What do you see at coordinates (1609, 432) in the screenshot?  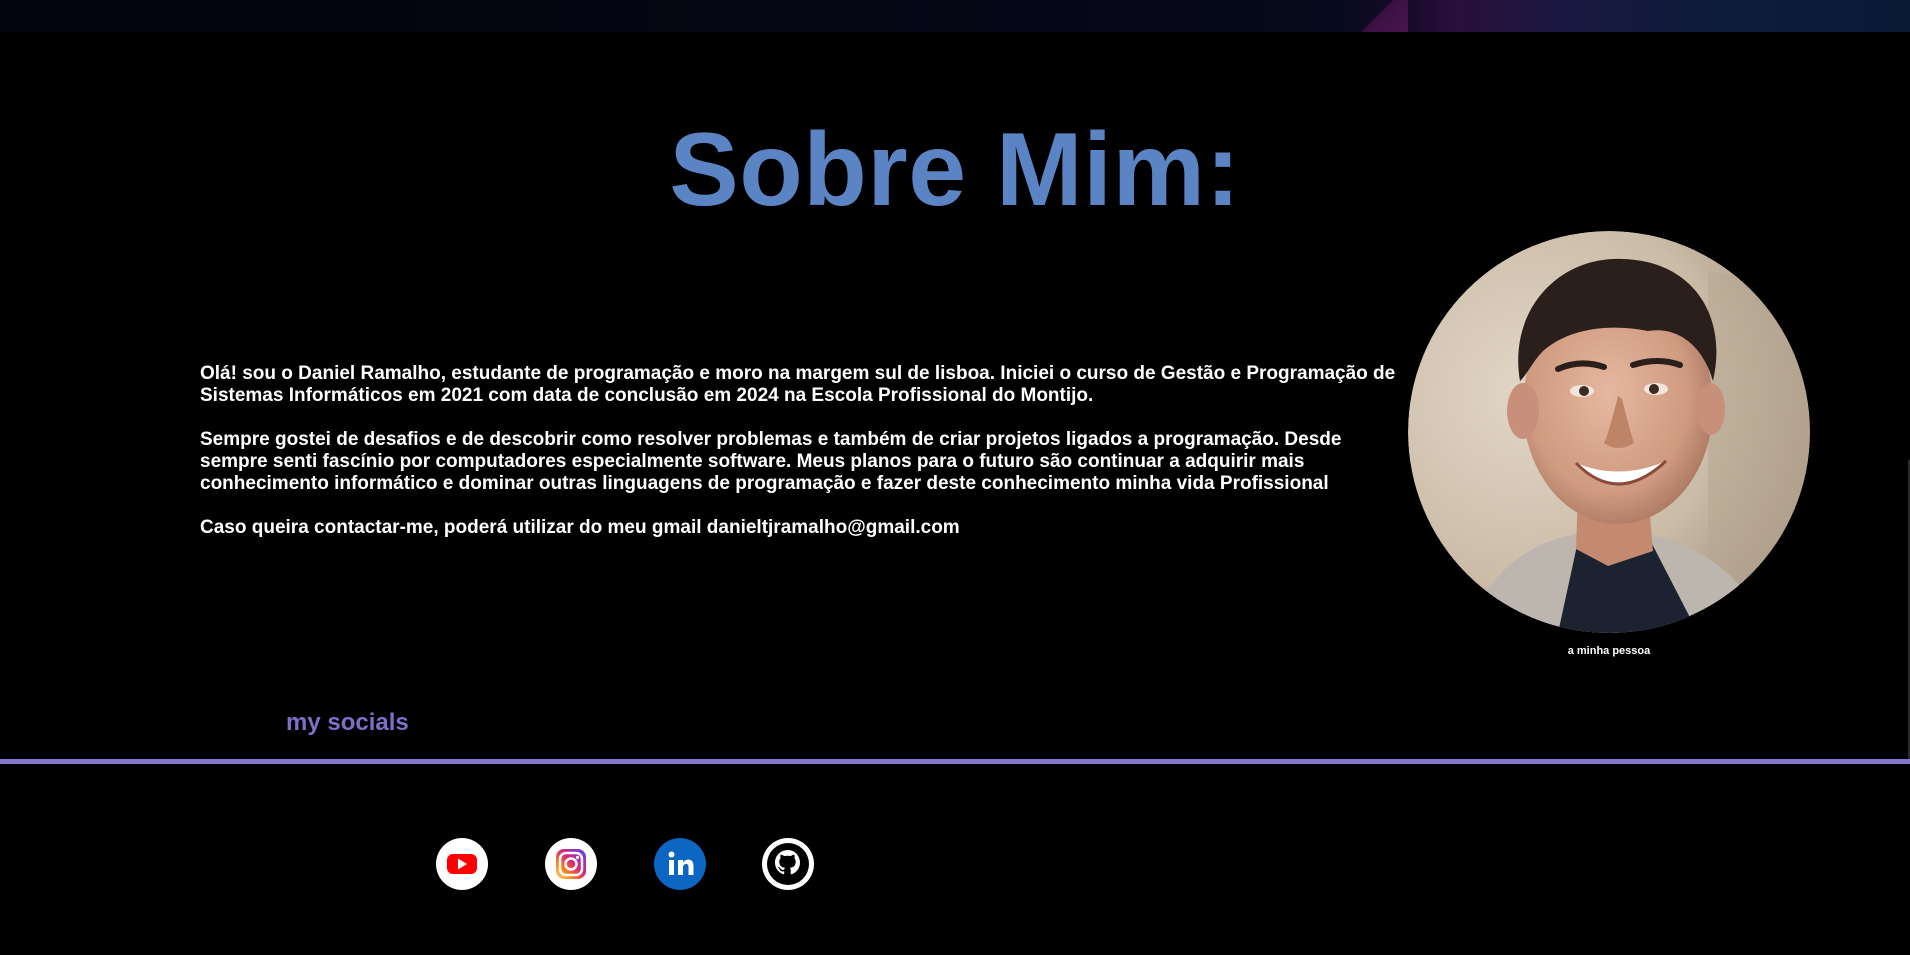 I see `profile-photo` at bounding box center [1609, 432].